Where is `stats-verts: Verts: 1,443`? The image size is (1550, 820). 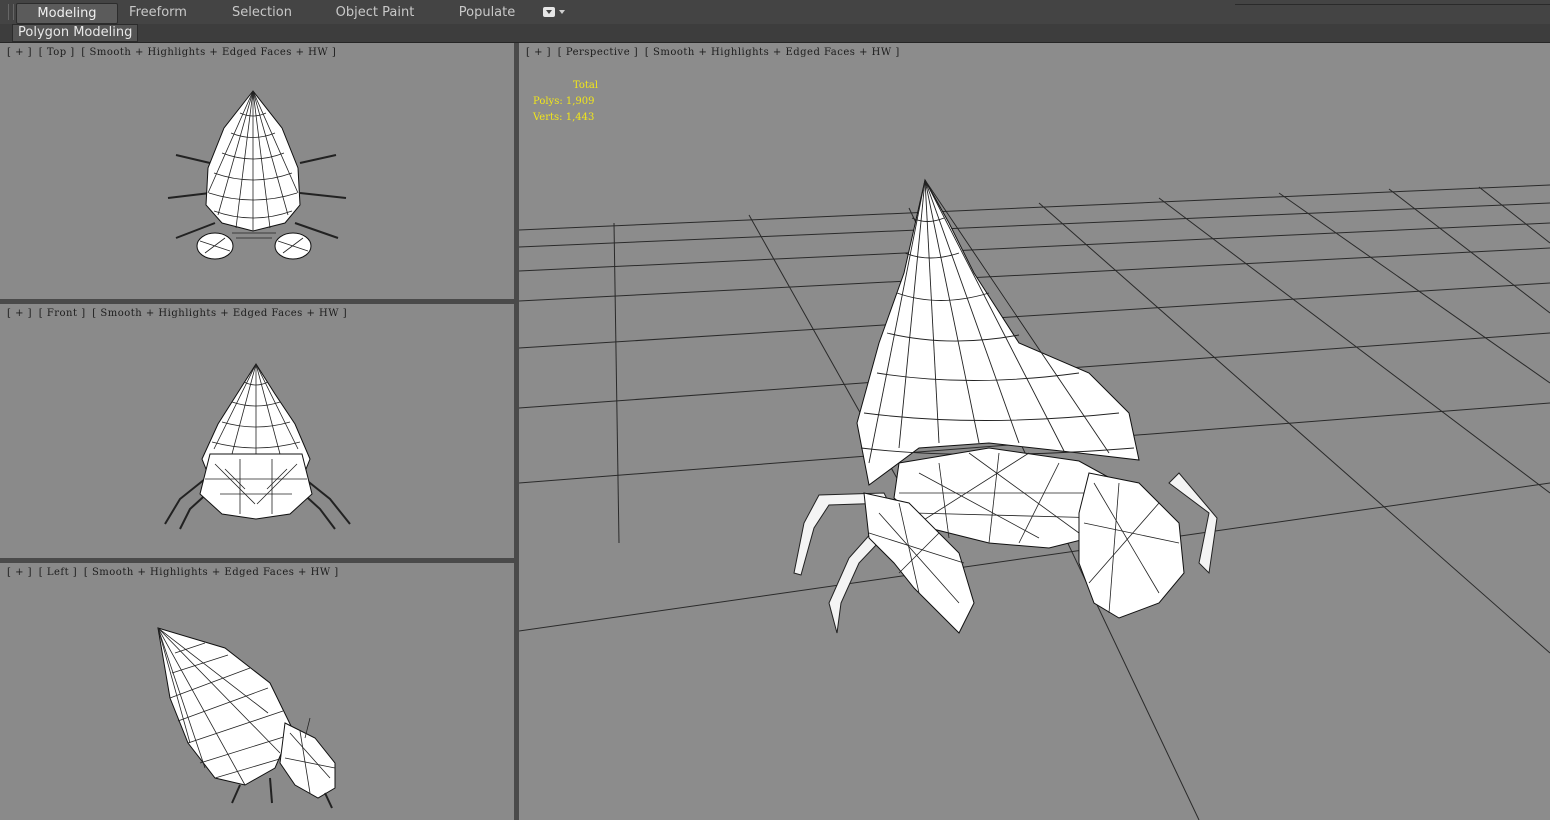 stats-verts: Verts: 1,443 is located at coordinates (565, 118).